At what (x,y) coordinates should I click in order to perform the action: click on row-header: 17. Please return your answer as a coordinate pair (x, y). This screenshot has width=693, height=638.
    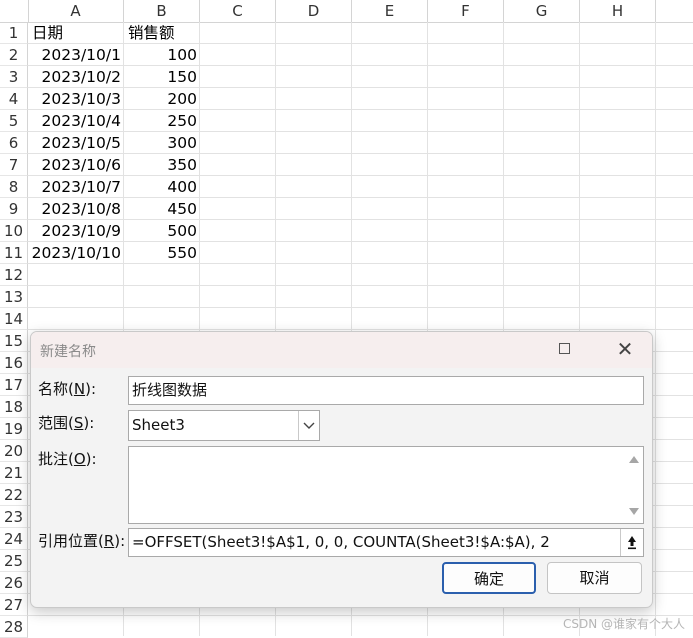
    Looking at the image, I should click on (14, 385).